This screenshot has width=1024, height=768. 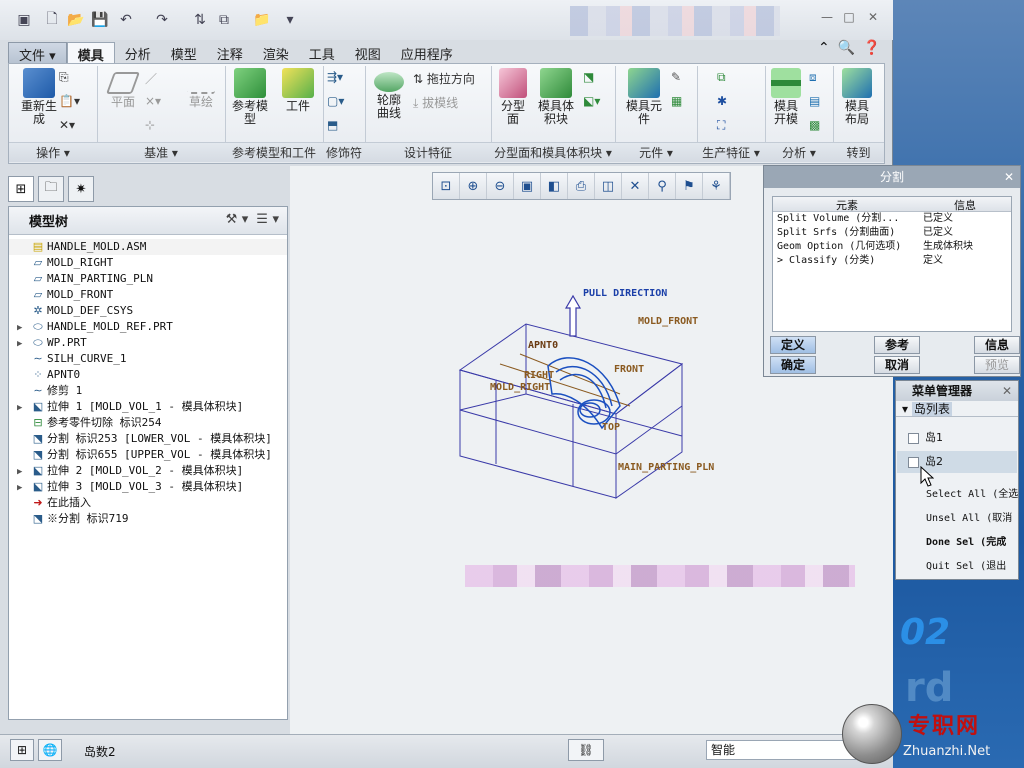 What do you see at coordinates (871, 48) in the screenshot?
I see `help-icon: ❓` at bounding box center [871, 48].